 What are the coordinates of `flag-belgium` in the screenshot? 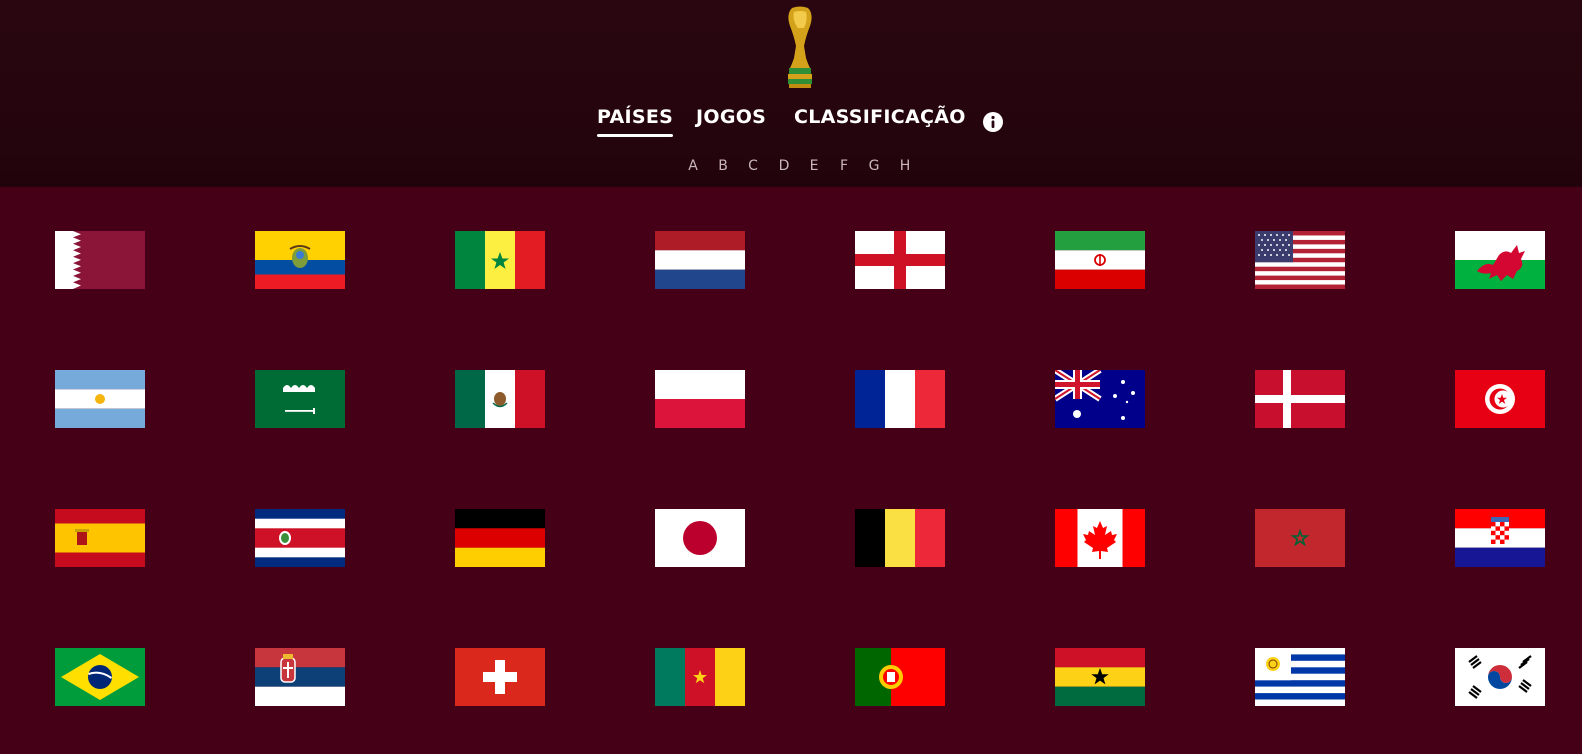 It's located at (900, 538).